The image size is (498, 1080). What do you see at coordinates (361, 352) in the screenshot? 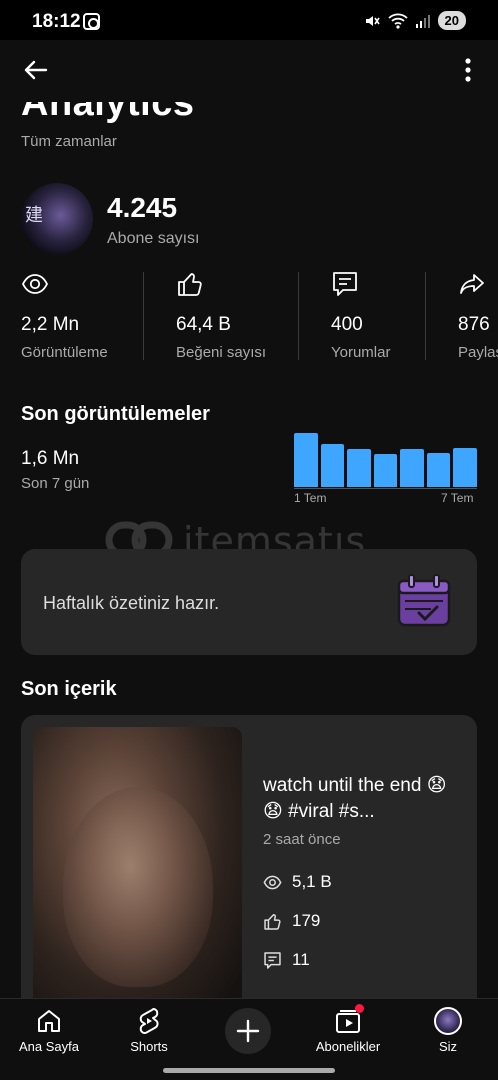
I see `stat-label: Yorumlar` at bounding box center [361, 352].